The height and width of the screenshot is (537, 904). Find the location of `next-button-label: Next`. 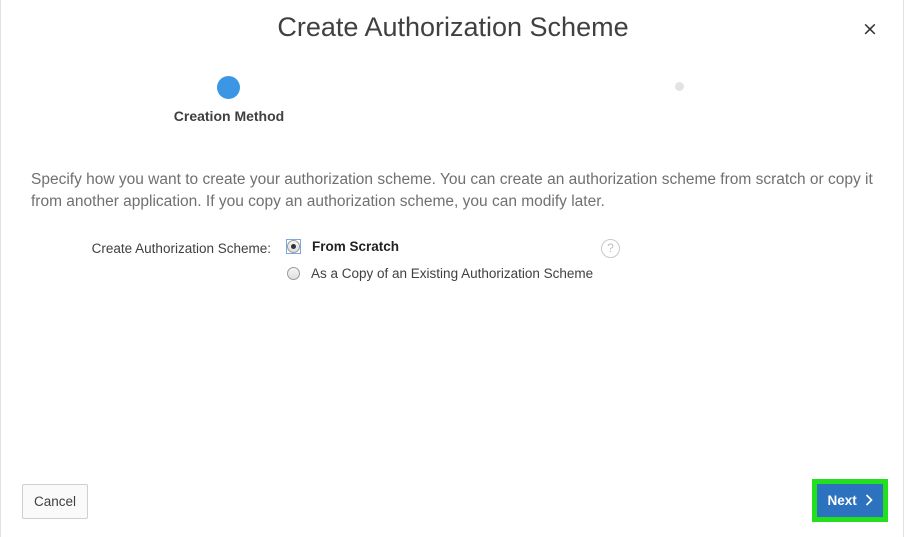

next-button-label: Next is located at coordinates (842, 500).